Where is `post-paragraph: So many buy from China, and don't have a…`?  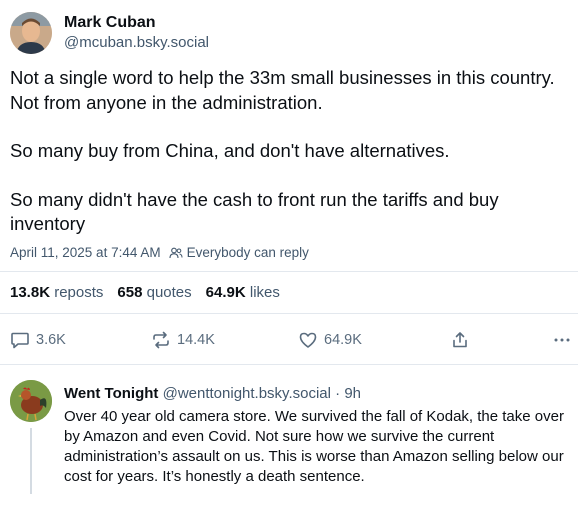
post-paragraph: So many buy from China, and don't have a… is located at coordinates (230, 150).